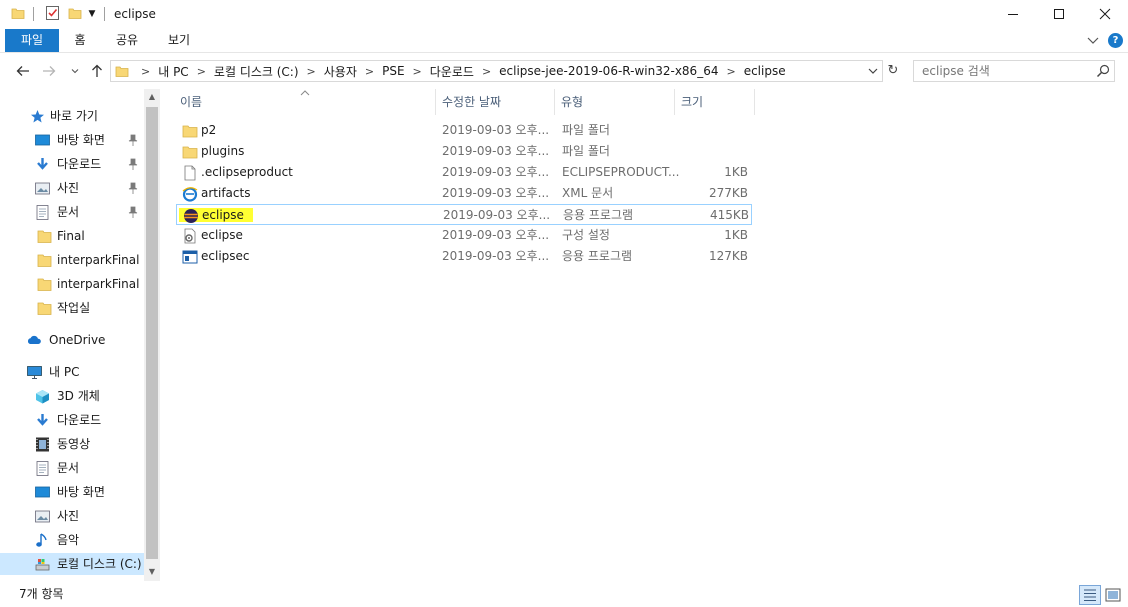  Describe the element at coordinates (72, 188) in the screenshot. I see `sidebar-item-pictures: 사진` at that location.